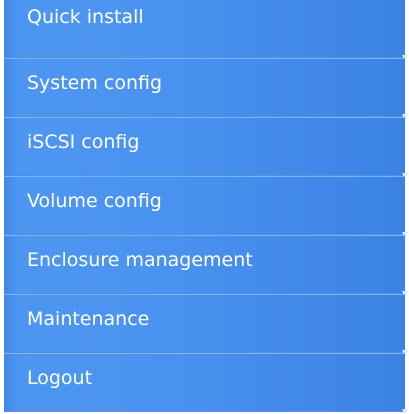 This screenshot has width=409, height=414. What do you see at coordinates (95, 83) in the screenshot?
I see `menu-item-label: System config` at bounding box center [95, 83].